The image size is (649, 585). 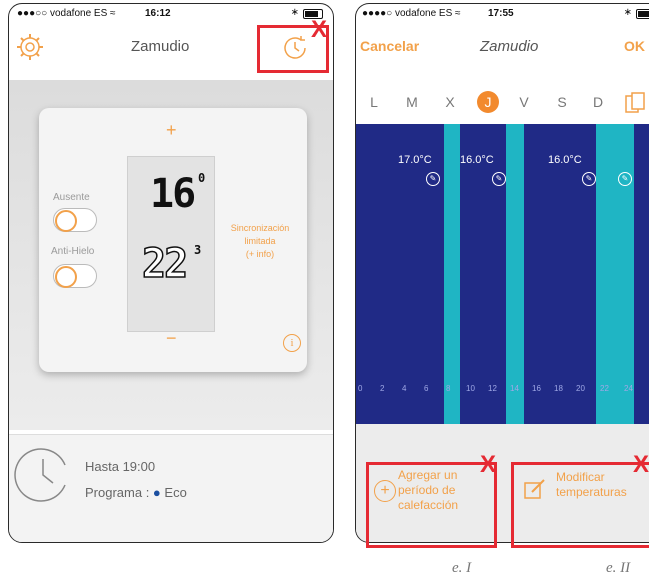 What do you see at coordinates (374, 102) in the screenshot?
I see `day-tab-l: L` at bounding box center [374, 102].